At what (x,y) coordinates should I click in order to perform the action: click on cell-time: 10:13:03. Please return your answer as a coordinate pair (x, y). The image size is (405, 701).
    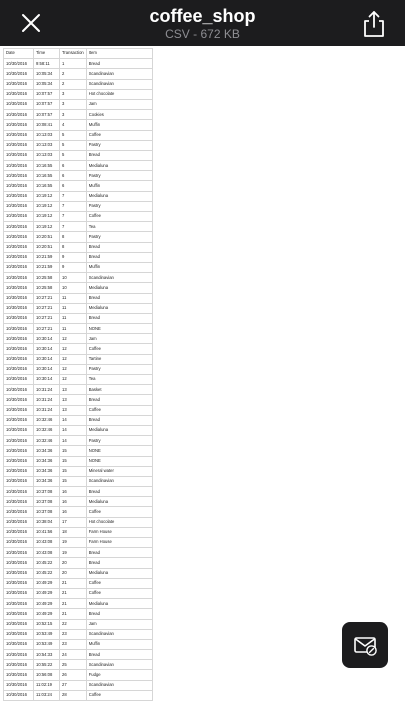
    Looking at the image, I should click on (46, 155).